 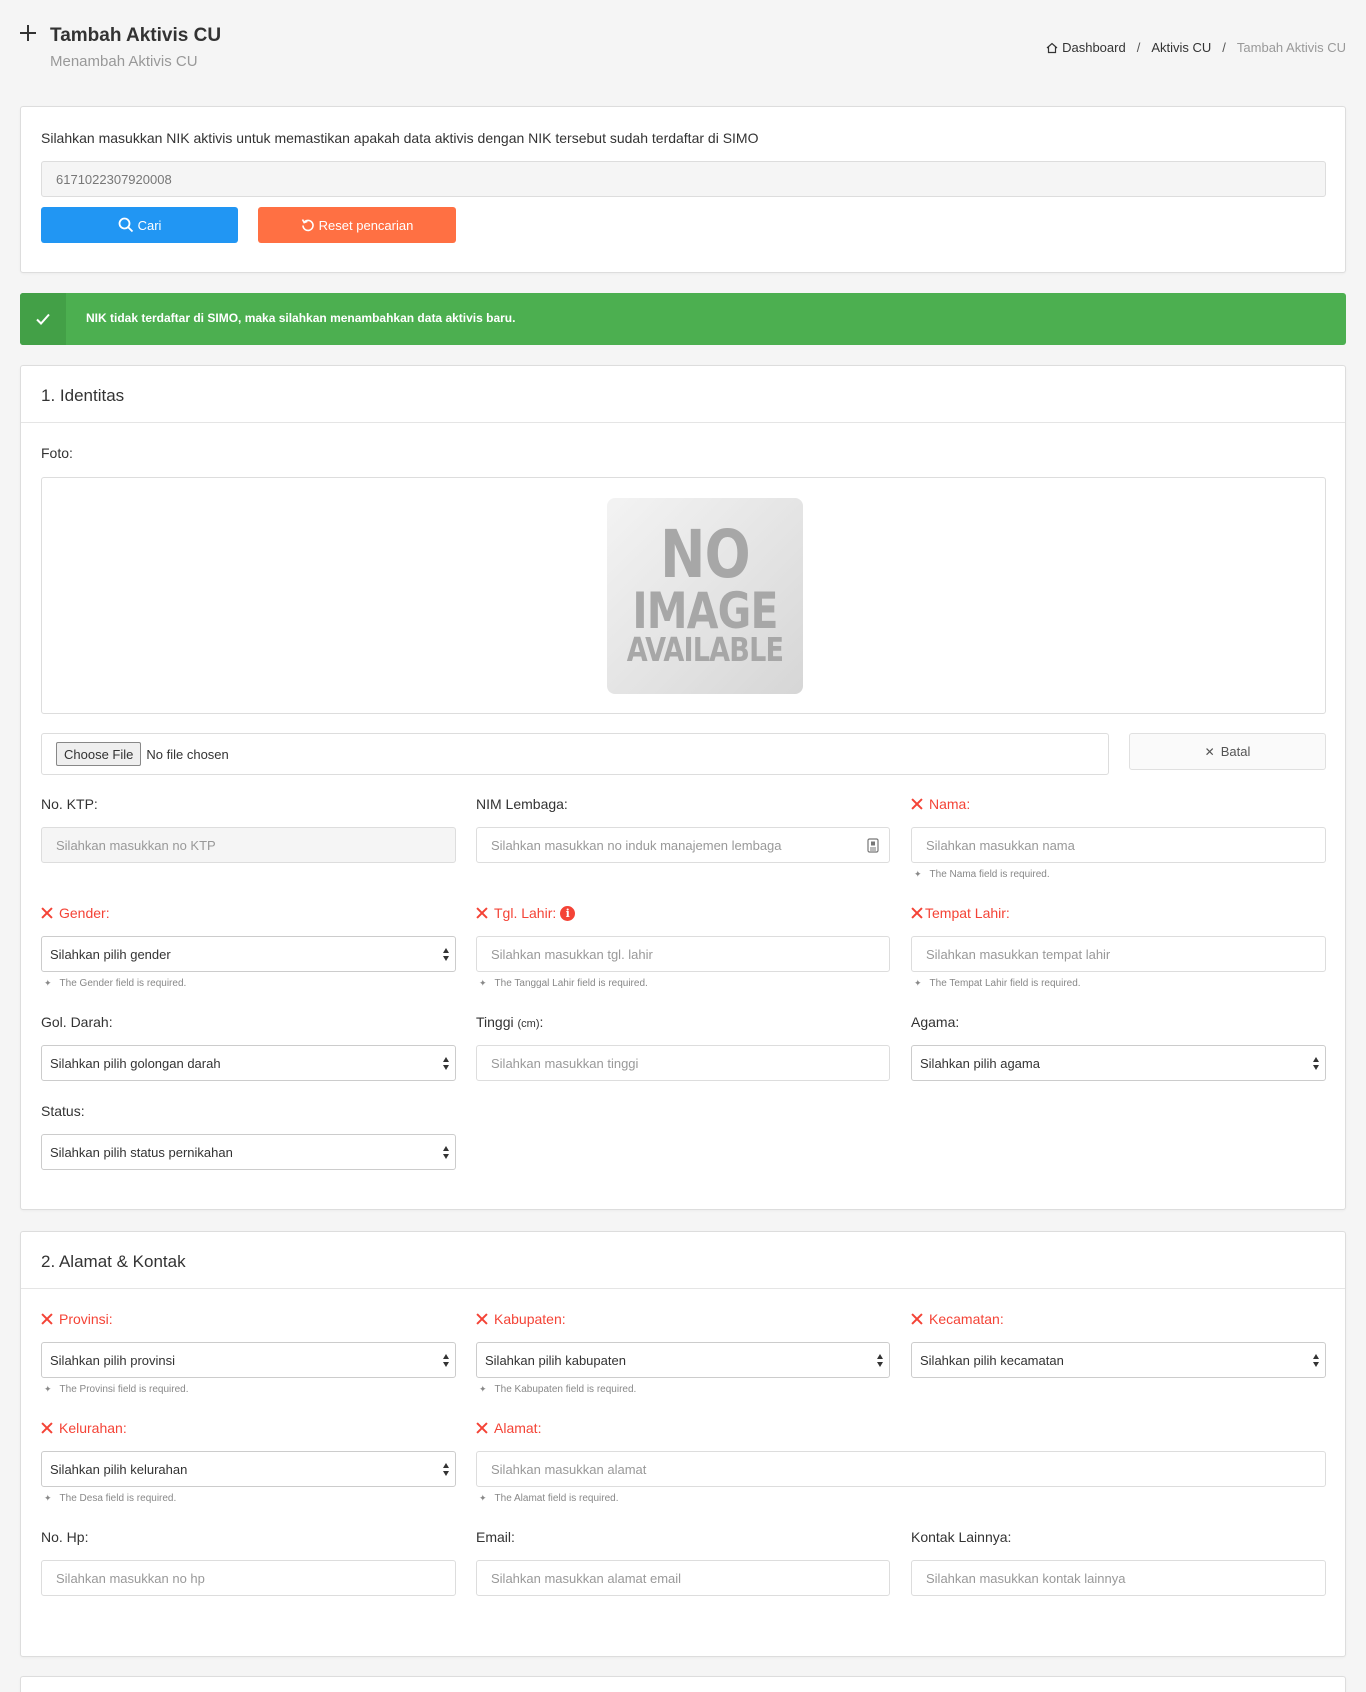 What do you see at coordinates (1181, 47) in the screenshot?
I see `breadcrumb-aktivis-cu: Aktivis CU` at bounding box center [1181, 47].